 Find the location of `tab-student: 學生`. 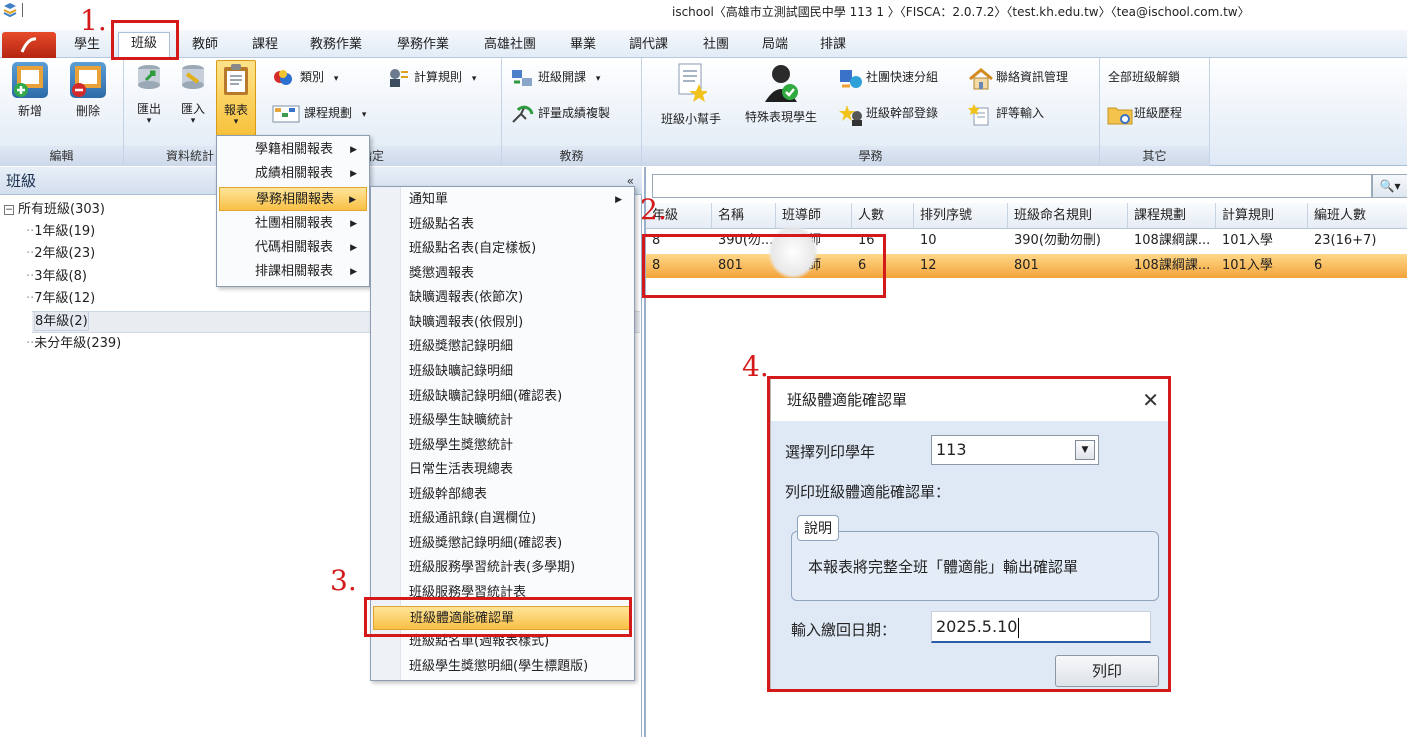

tab-student: 學生 is located at coordinates (87, 45).